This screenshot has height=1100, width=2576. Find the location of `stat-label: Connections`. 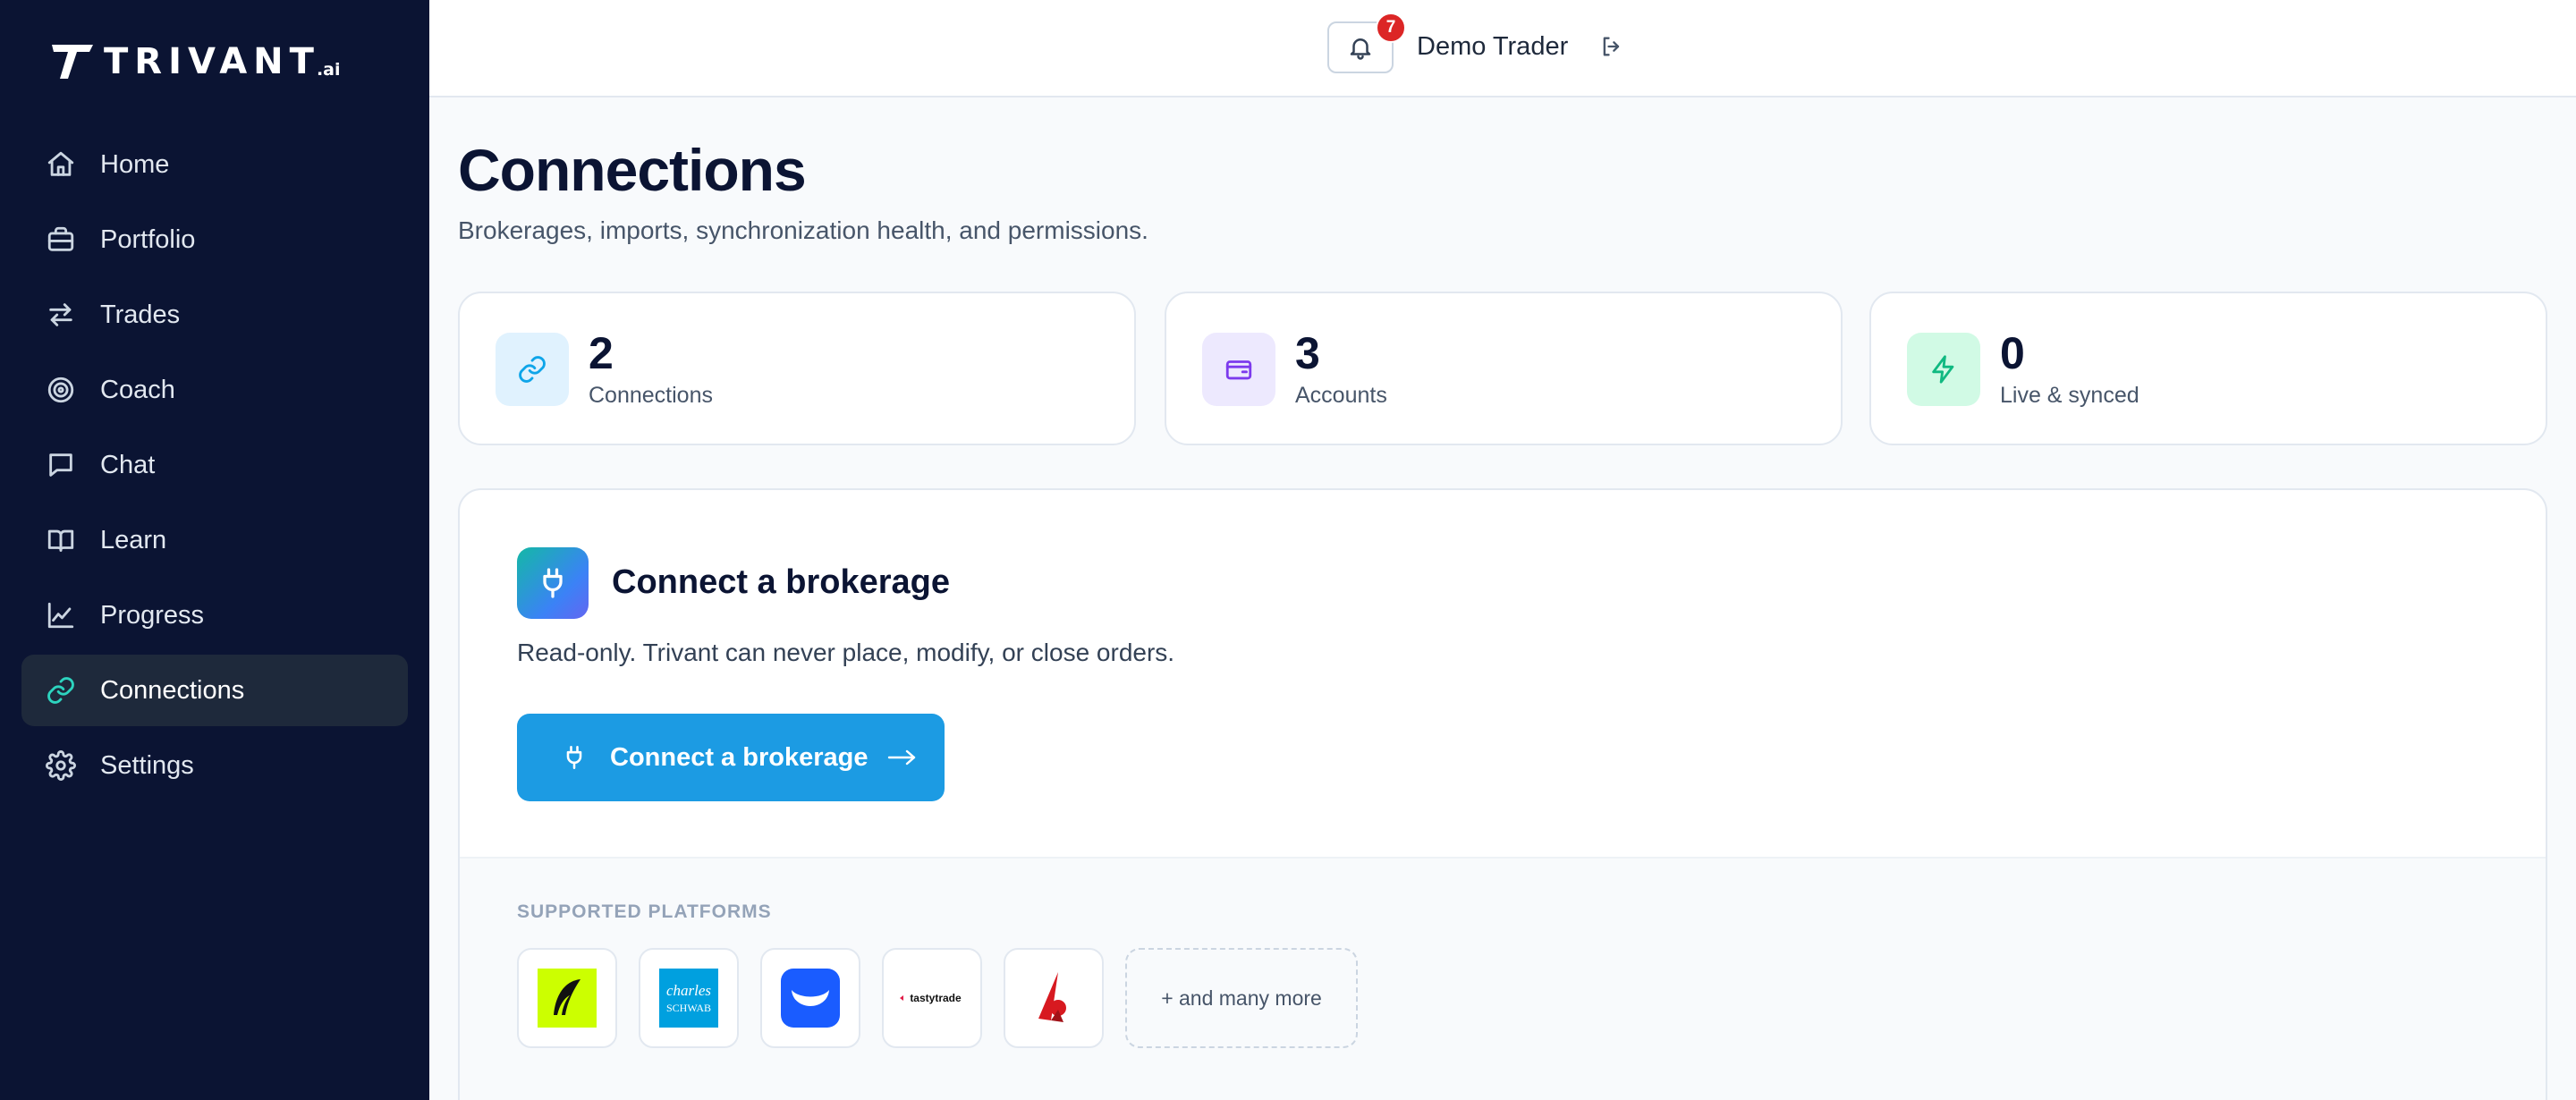

stat-label: Connections is located at coordinates (651, 395).